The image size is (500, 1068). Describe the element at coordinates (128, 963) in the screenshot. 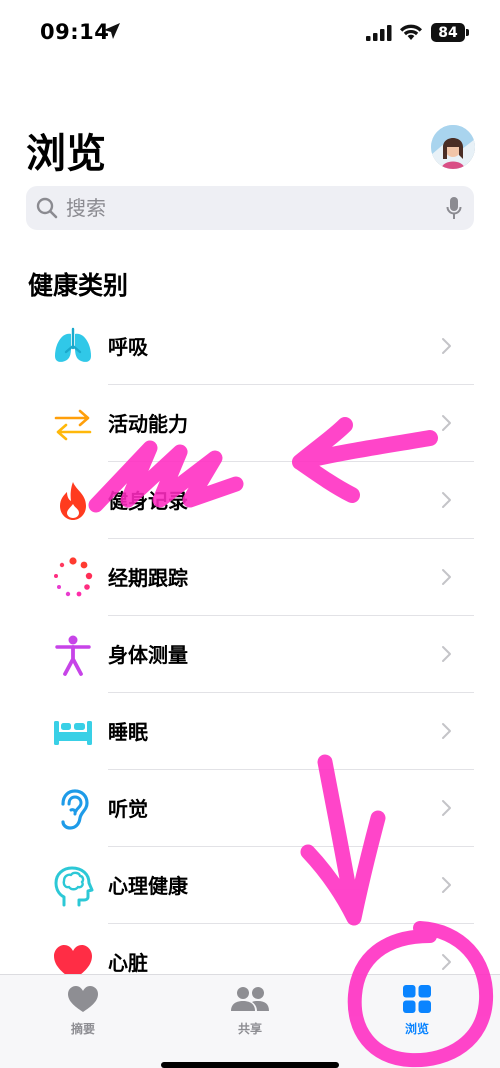

I see `category-label: 心脏` at that location.